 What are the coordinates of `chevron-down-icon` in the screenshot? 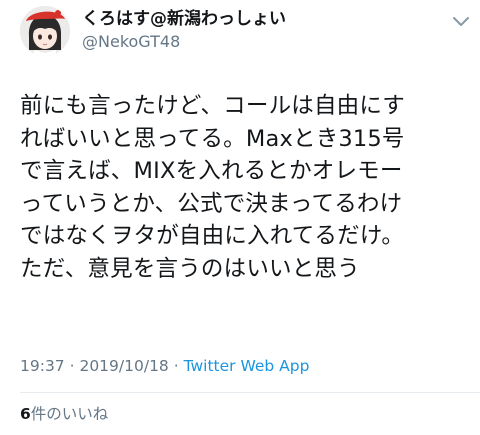 It's located at (461, 21).